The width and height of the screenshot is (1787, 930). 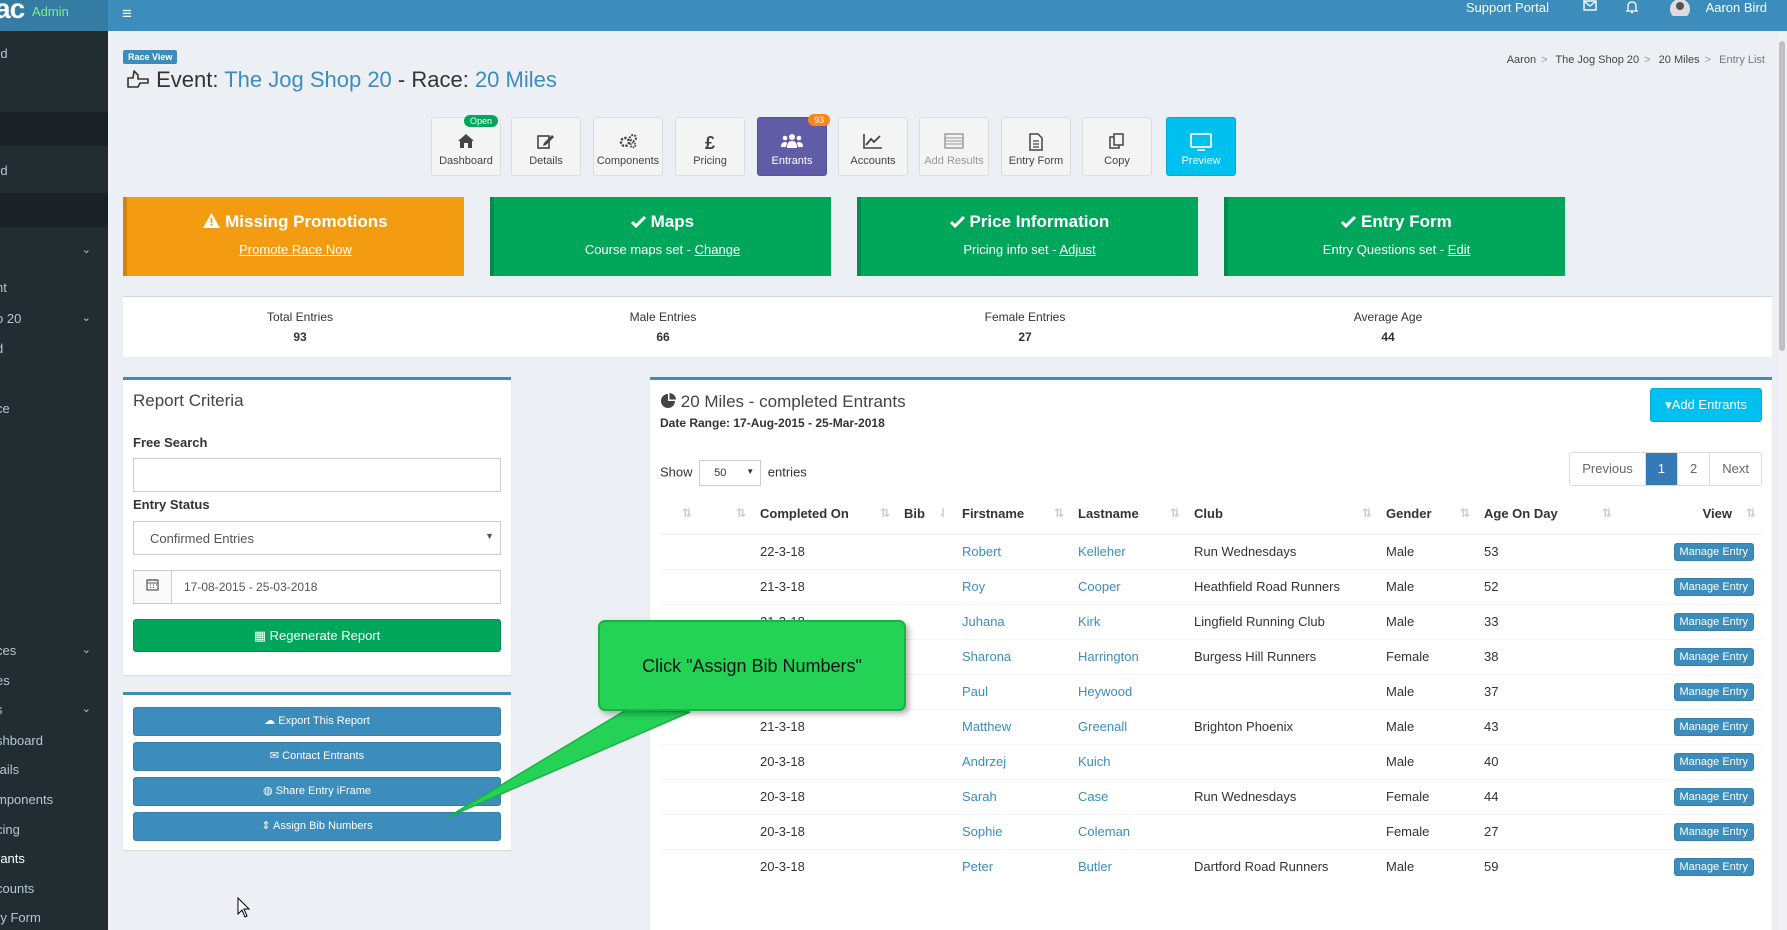 What do you see at coordinates (873, 146) in the screenshot?
I see `tab-accounts: Accounts` at bounding box center [873, 146].